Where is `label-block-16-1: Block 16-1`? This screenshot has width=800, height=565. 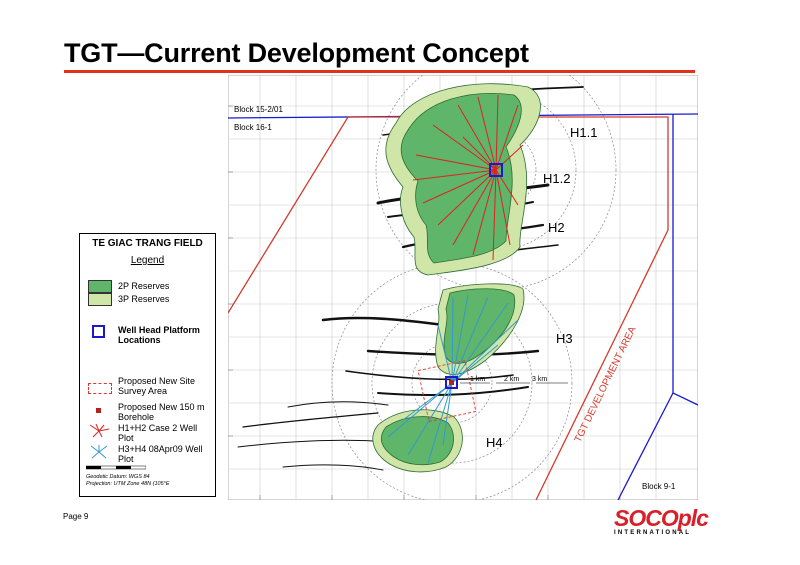
label-block-16-1: Block 16-1 is located at coordinates (253, 127).